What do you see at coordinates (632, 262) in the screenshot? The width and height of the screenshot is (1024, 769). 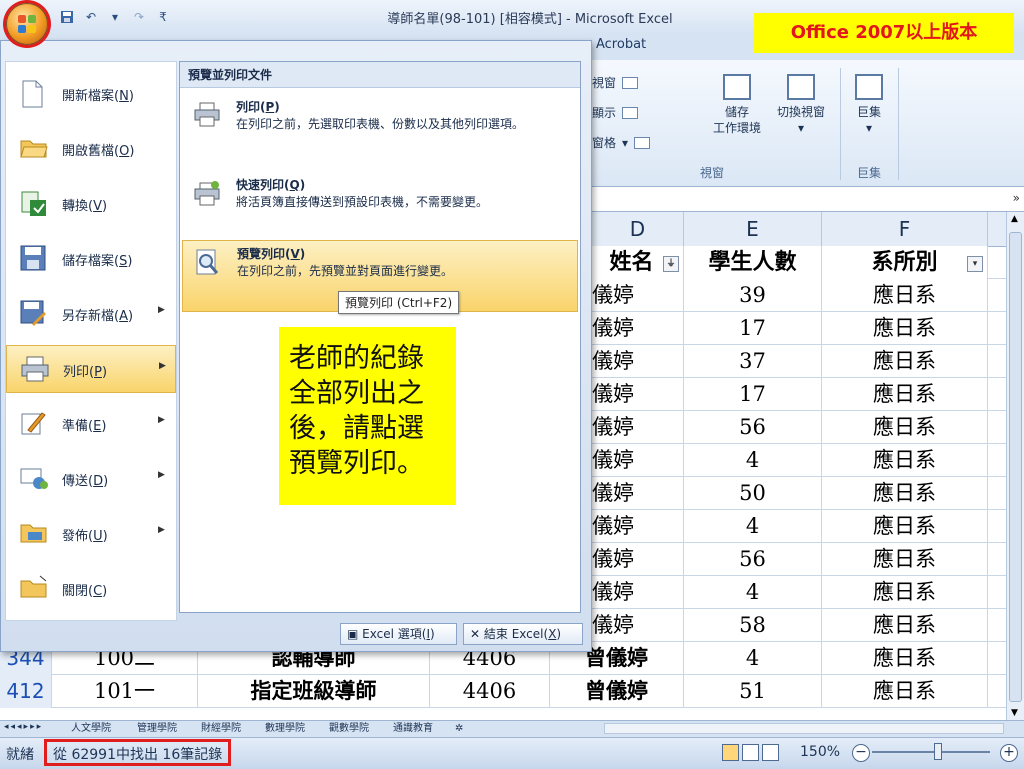 I see `header-cell-name: 姓名 ⏚` at bounding box center [632, 262].